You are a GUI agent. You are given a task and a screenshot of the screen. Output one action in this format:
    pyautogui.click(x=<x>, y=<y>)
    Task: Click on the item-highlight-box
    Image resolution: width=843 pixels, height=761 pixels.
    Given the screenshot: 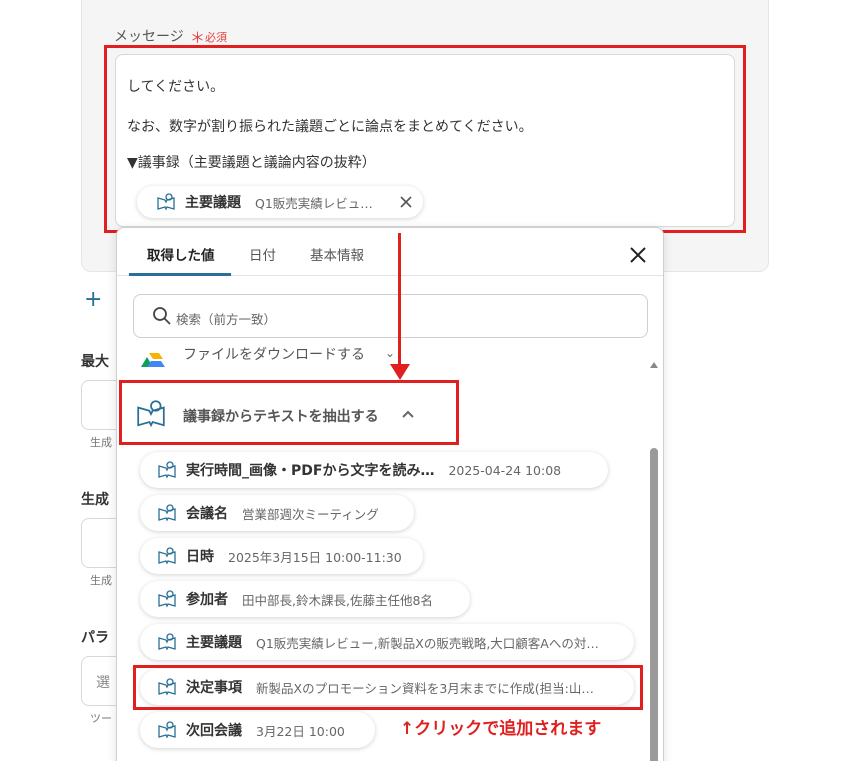 What is the action you would take?
    pyautogui.click(x=388, y=687)
    